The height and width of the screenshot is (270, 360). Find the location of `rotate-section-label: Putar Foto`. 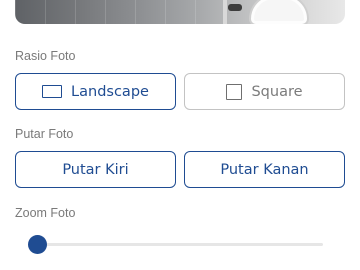

rotate-section-label: Putar Foto is located at coordinates (44, 134).